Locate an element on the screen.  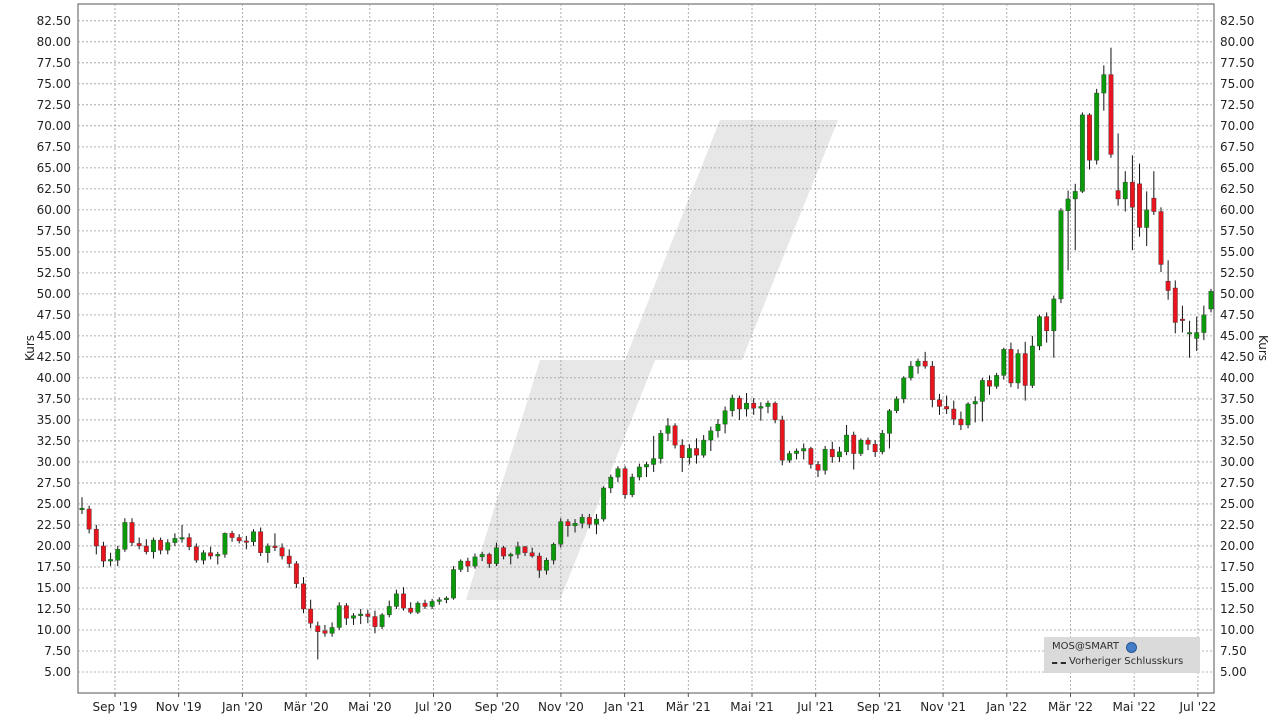
y-tick-label-right: 77.50 is located at coordinates (1237, 63).